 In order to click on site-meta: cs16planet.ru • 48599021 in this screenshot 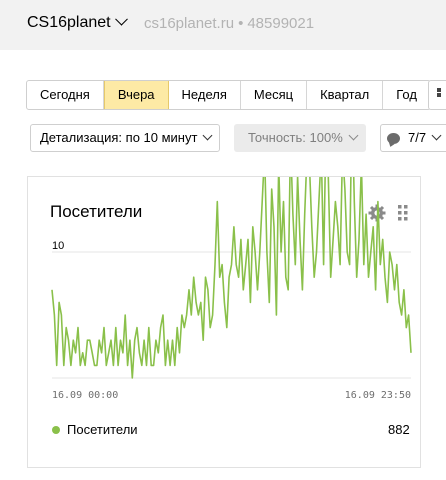, I will do `click(229, 23)`.